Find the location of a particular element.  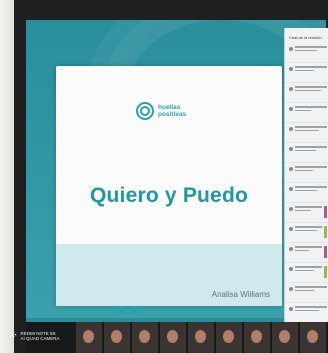

participant-strip is located at coordinates (177, 337).